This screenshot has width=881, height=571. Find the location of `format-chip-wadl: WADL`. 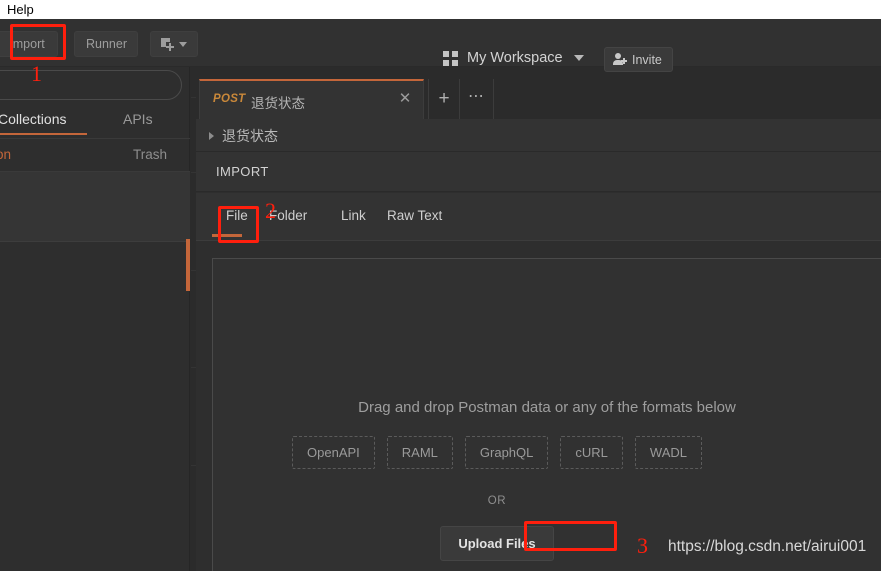

format-chip-wadl: WADL is located at coordinates (668, 452).